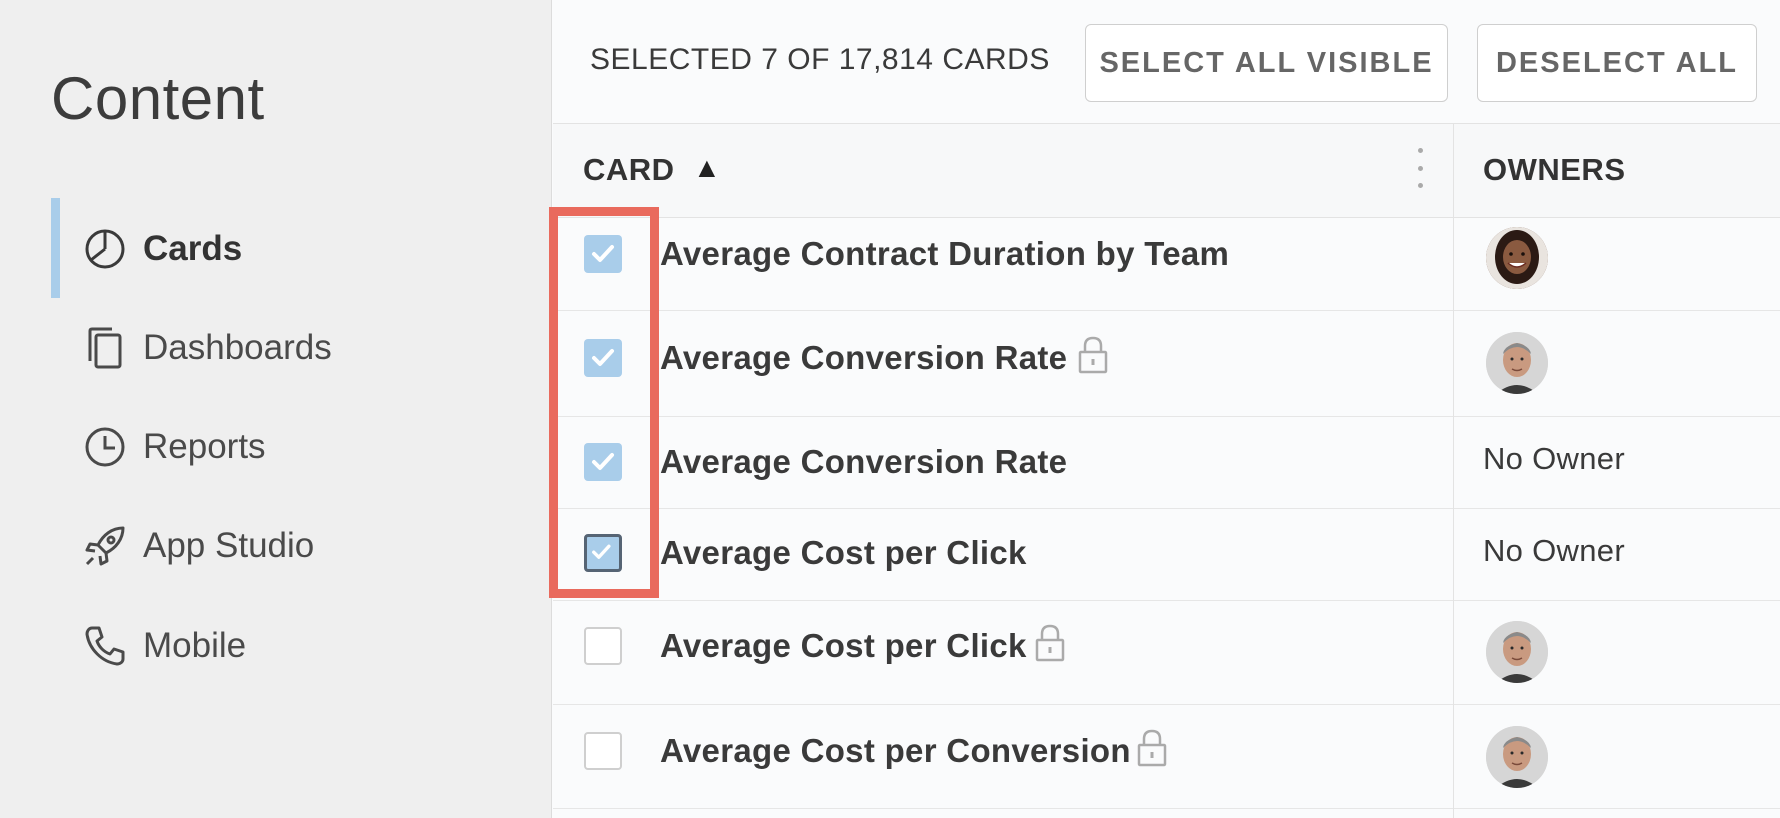 This screenshot has width=1780, height=818. Describe the element at coordinates (195, 645) in the screenshot. I see `sidebar-item-label: Mobile` at that location.